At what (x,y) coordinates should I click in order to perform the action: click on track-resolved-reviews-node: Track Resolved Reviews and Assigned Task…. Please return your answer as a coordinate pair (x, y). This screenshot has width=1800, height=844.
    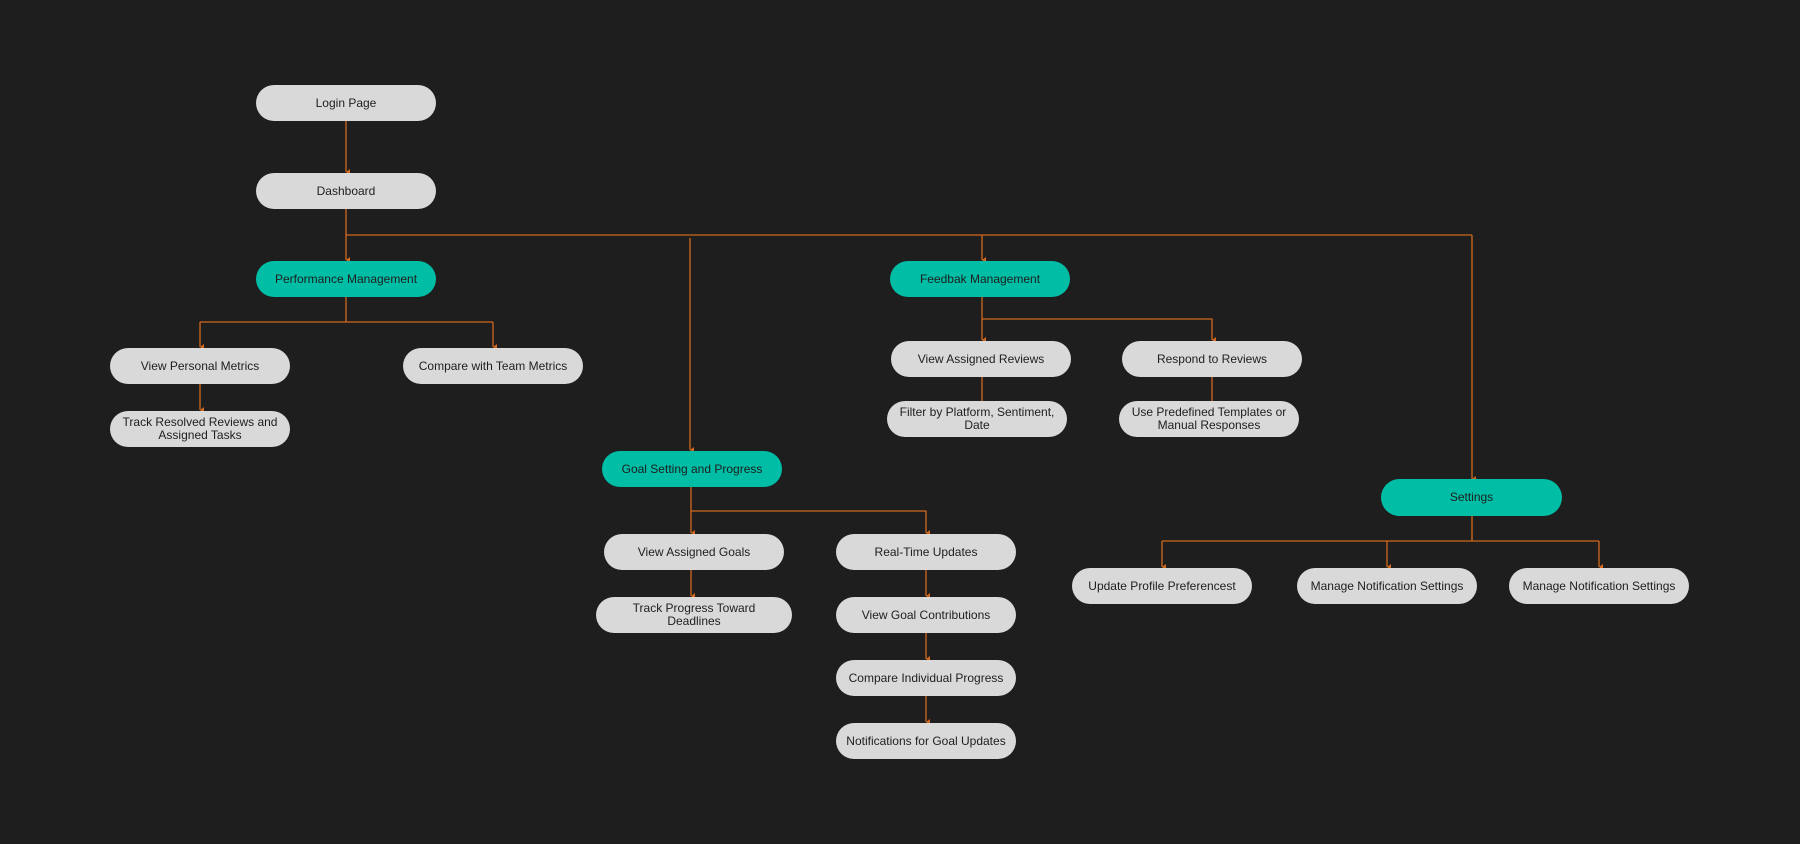
    Looking at the image, I should click on (200, 429).